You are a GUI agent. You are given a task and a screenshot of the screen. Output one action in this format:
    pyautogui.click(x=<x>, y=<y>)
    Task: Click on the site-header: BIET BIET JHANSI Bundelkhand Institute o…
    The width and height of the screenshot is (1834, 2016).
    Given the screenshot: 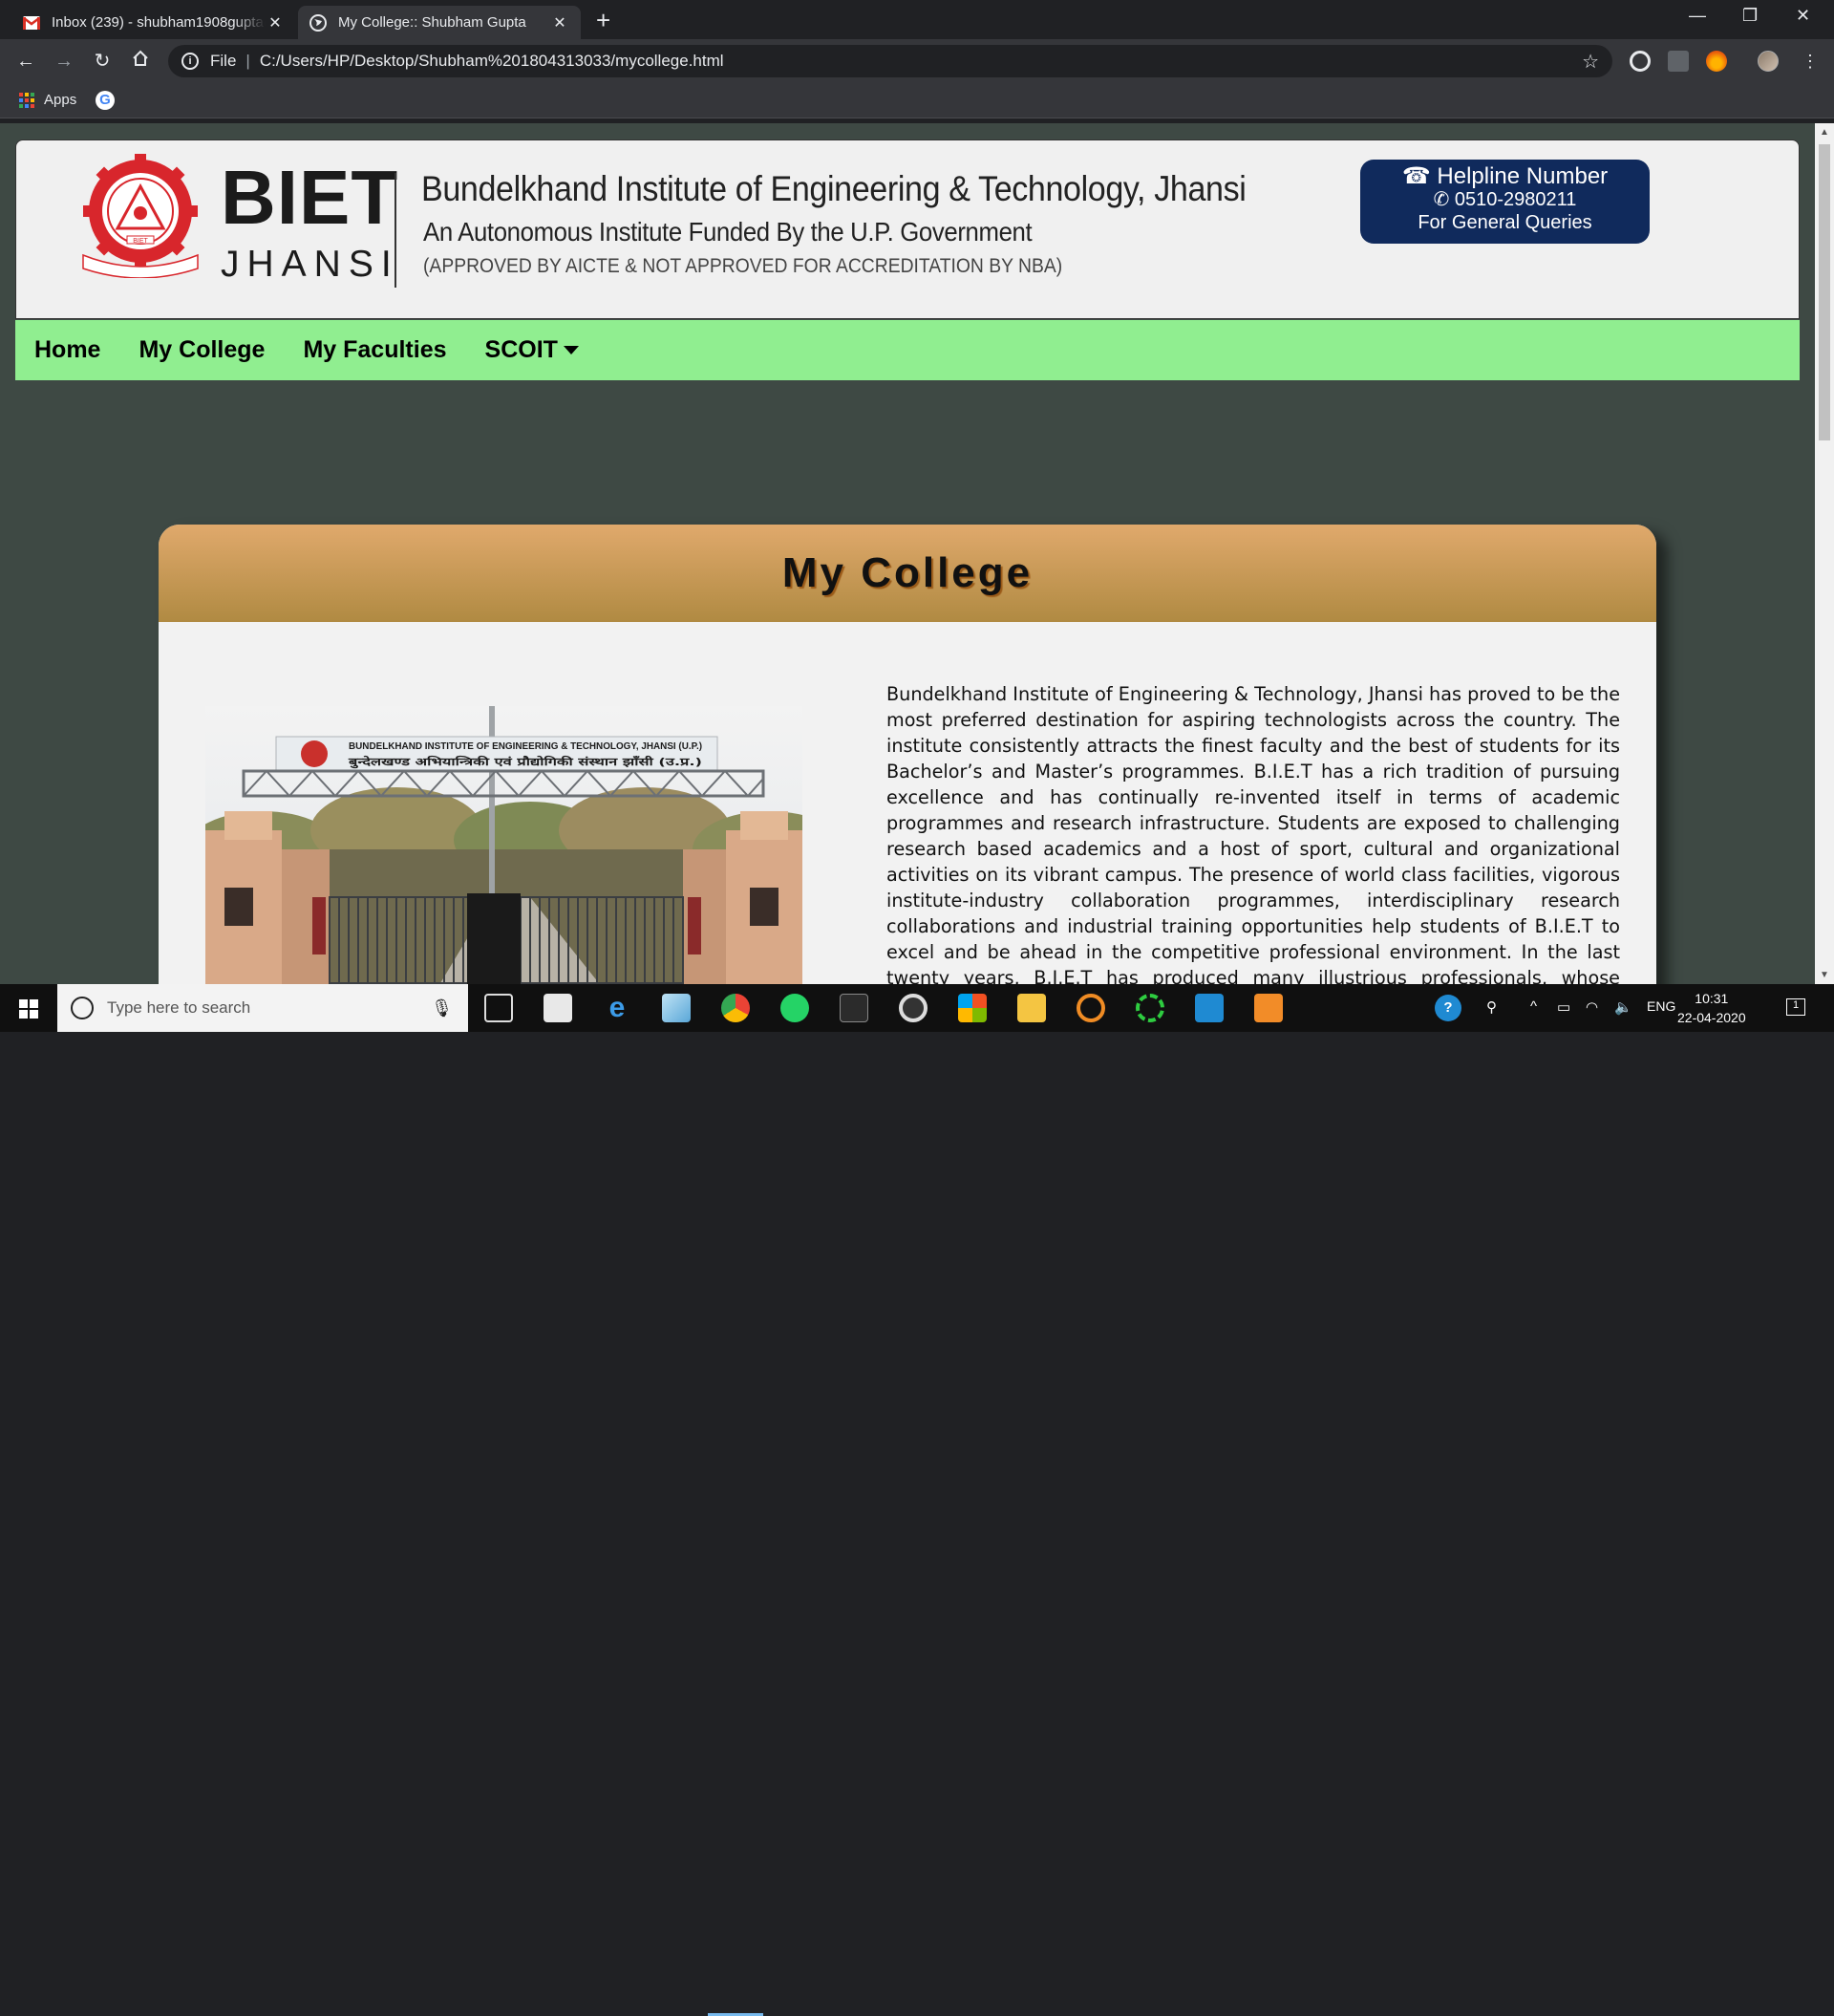 What is the action you would take?
    pyautogui.click(x=907, y=229)
    